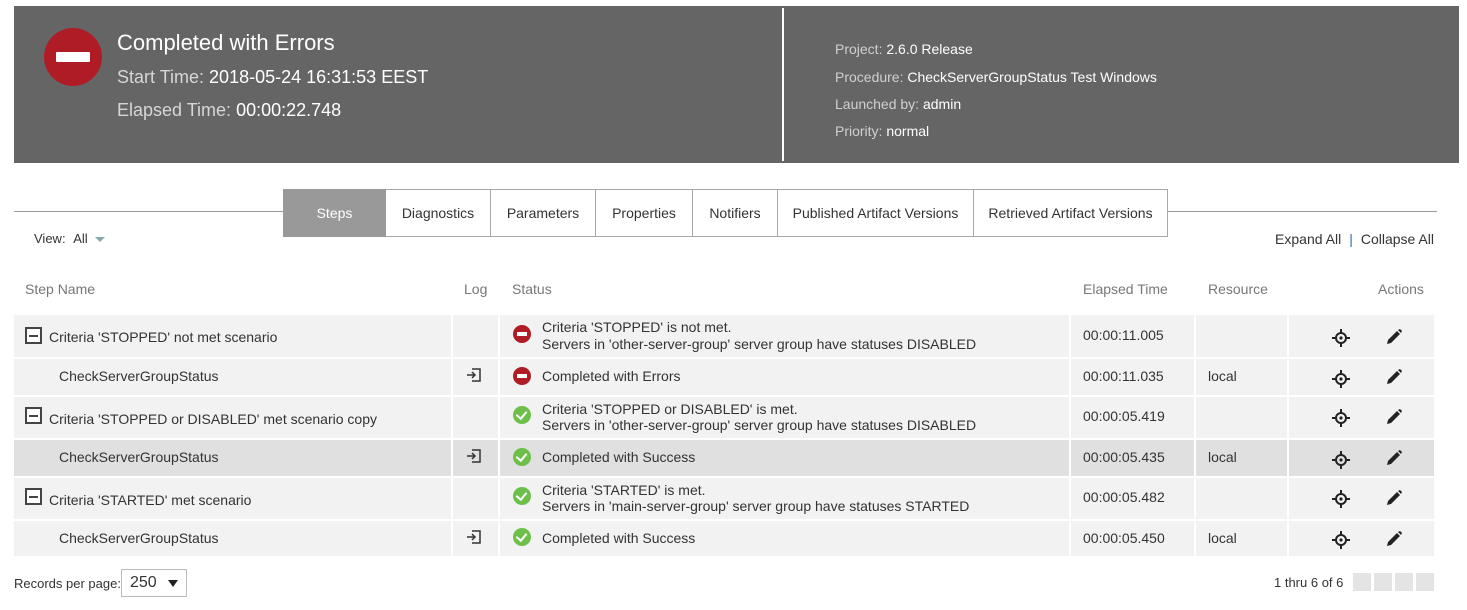 This screenshot has height=610, width=1467. What do you see at coordinates (929, 49) in the screenshot?
I see `project-value: 2.6.0 Release` at bounding box center [929, 49].